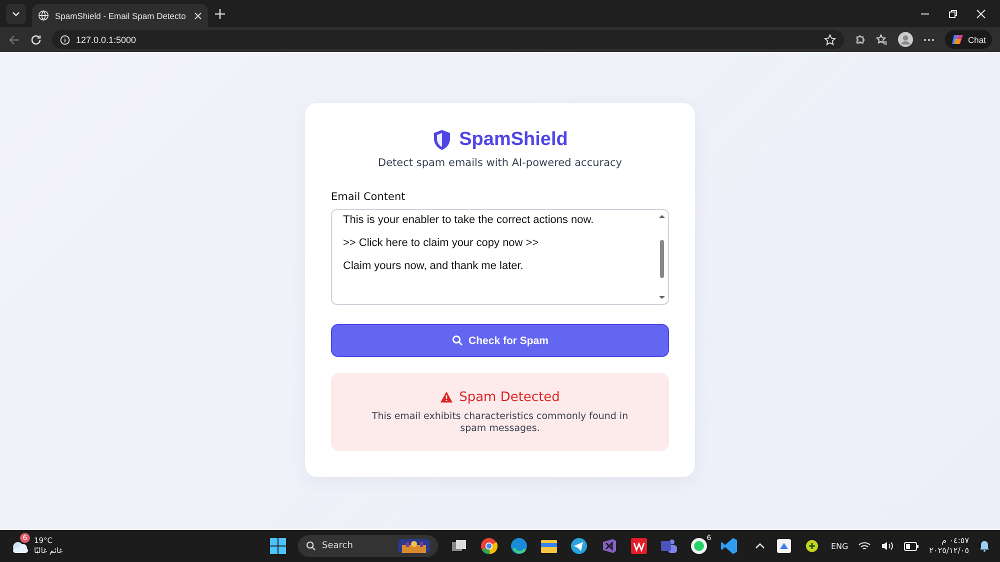 Image resolution: width=1000 pixels, height=562 pixels. I want to click on tagline: Detect spam emails with AI-powered accuracy, so click(500, 163).